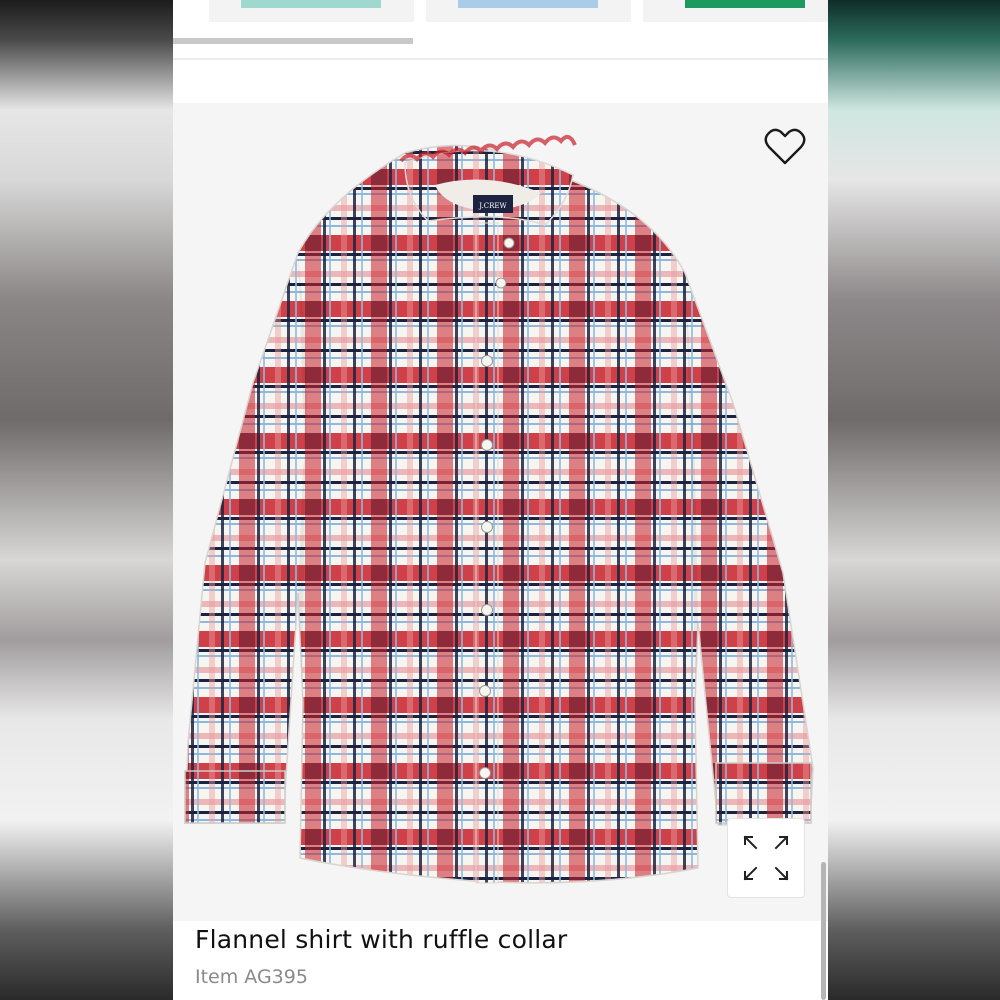 The width and height of the screenshot is (1000, 1000). I want to click on expand-icon, so click(766, 858).